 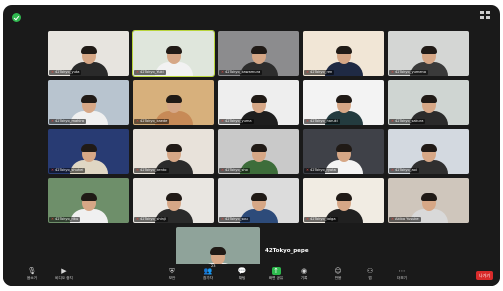 I want to click on toolbar-mic-button: 🎙 음소거, so click(x=32, y=274).